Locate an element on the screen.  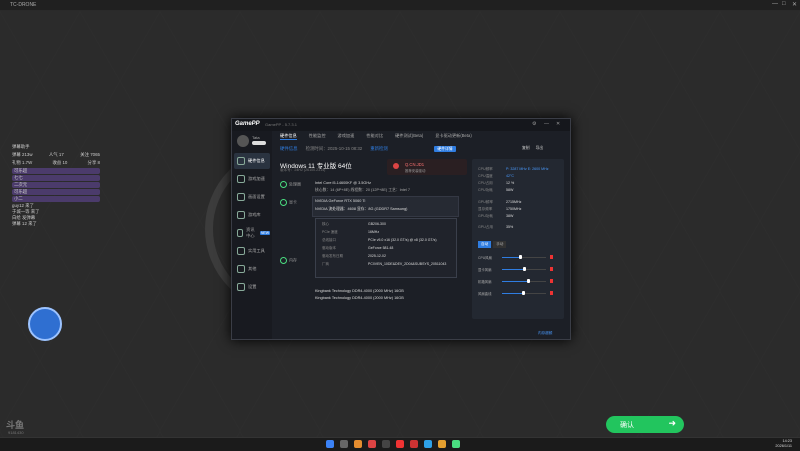
popup-value: GeForce 581.48 is located at coordinates (381, 248).